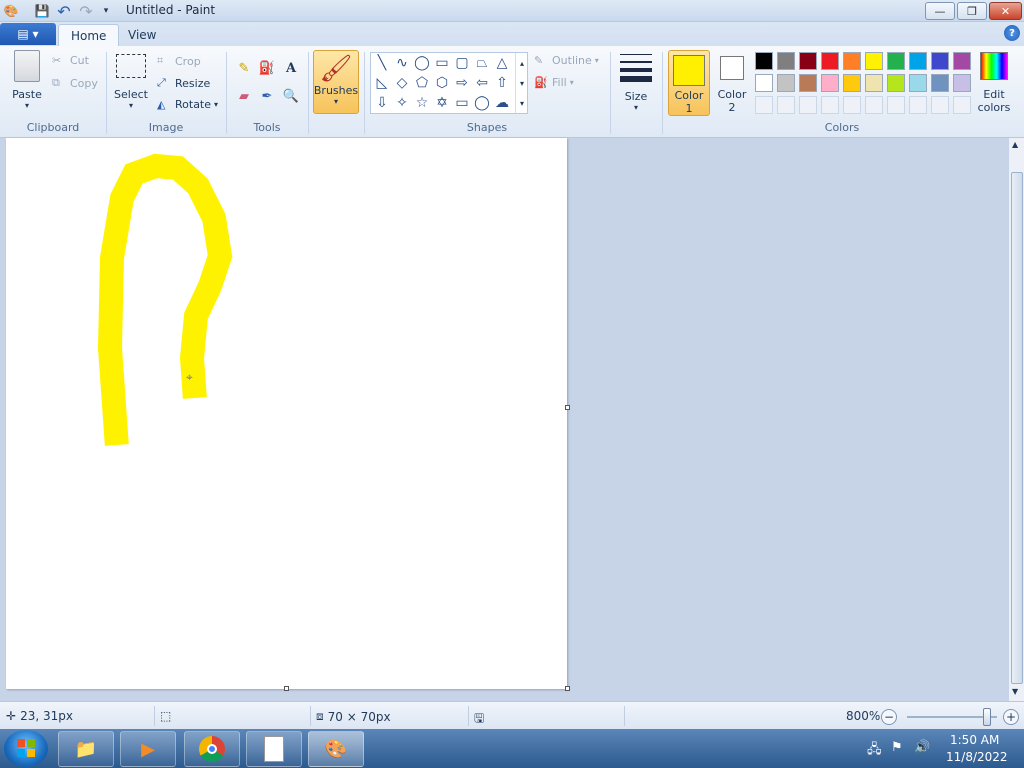 This screenshot has width=1024, height=768. What do you see at coordinates (402, 103) in the screenshot?
I see `four-point-star-shape-icon: ✧` at bounding box center [402, 103].